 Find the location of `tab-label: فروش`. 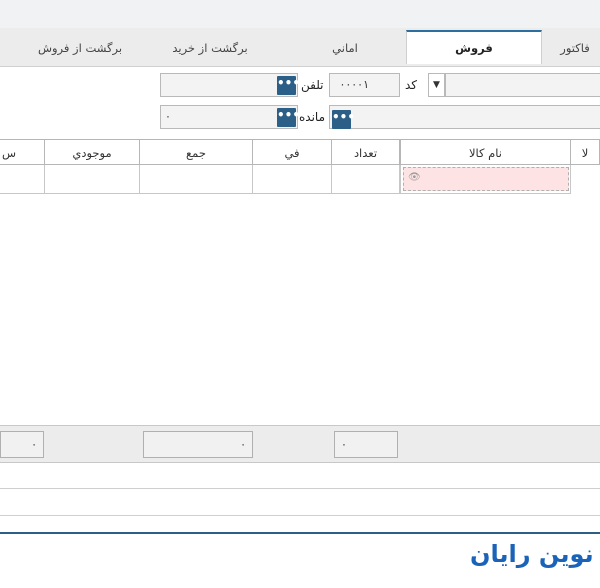

tab-label: فروش is located at coordinates (474, 48).